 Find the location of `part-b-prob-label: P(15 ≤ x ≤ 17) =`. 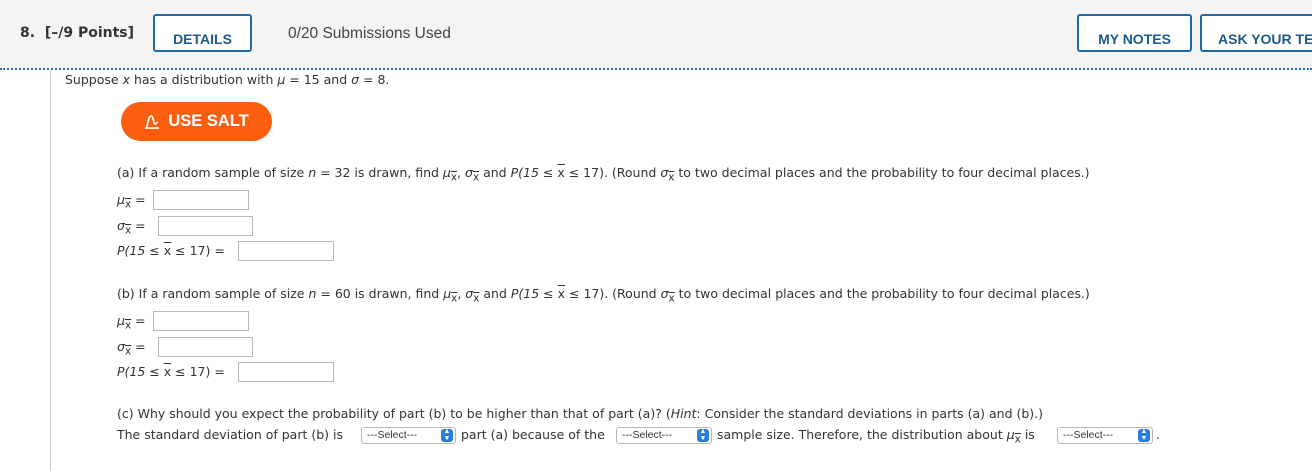

part-b-prob-label: P(15 ≤ x ≤ 17) = is located at coordinates (171, 371).